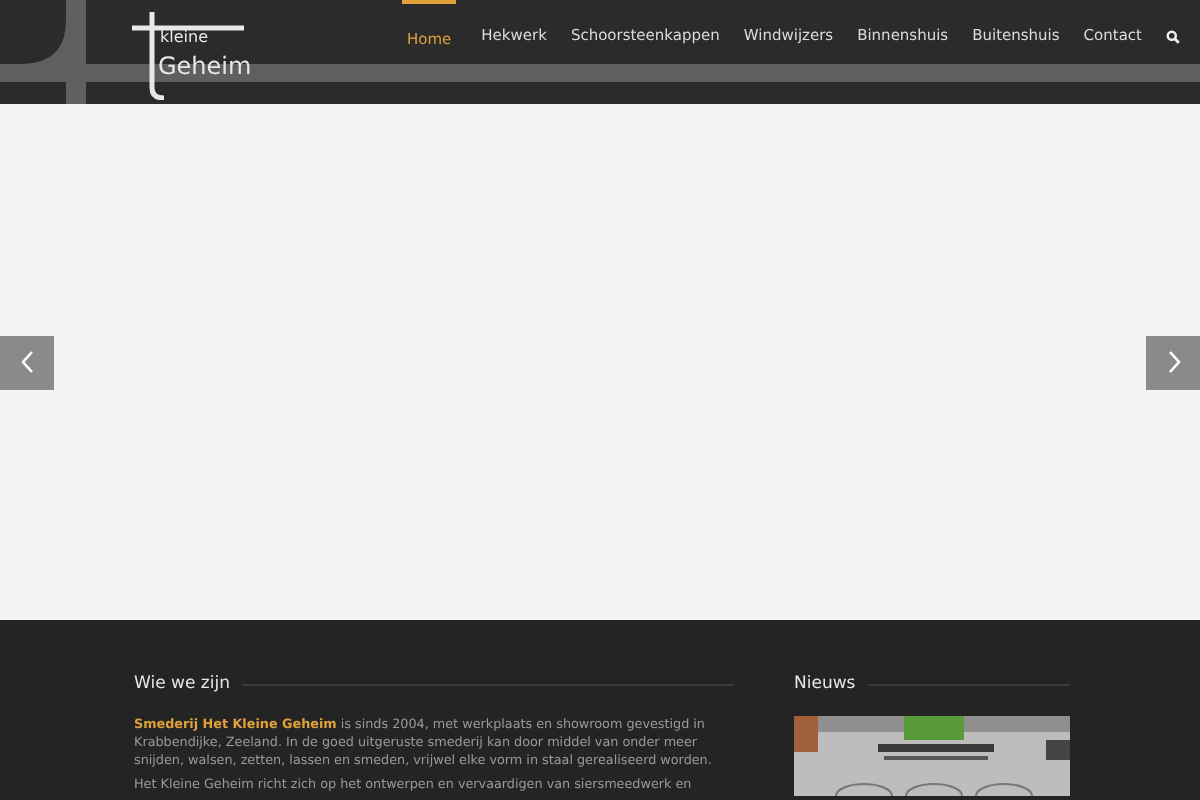 The height and width of the screenshot is (800, 1200). I want to click on logo-drawing, so click(188, 54).